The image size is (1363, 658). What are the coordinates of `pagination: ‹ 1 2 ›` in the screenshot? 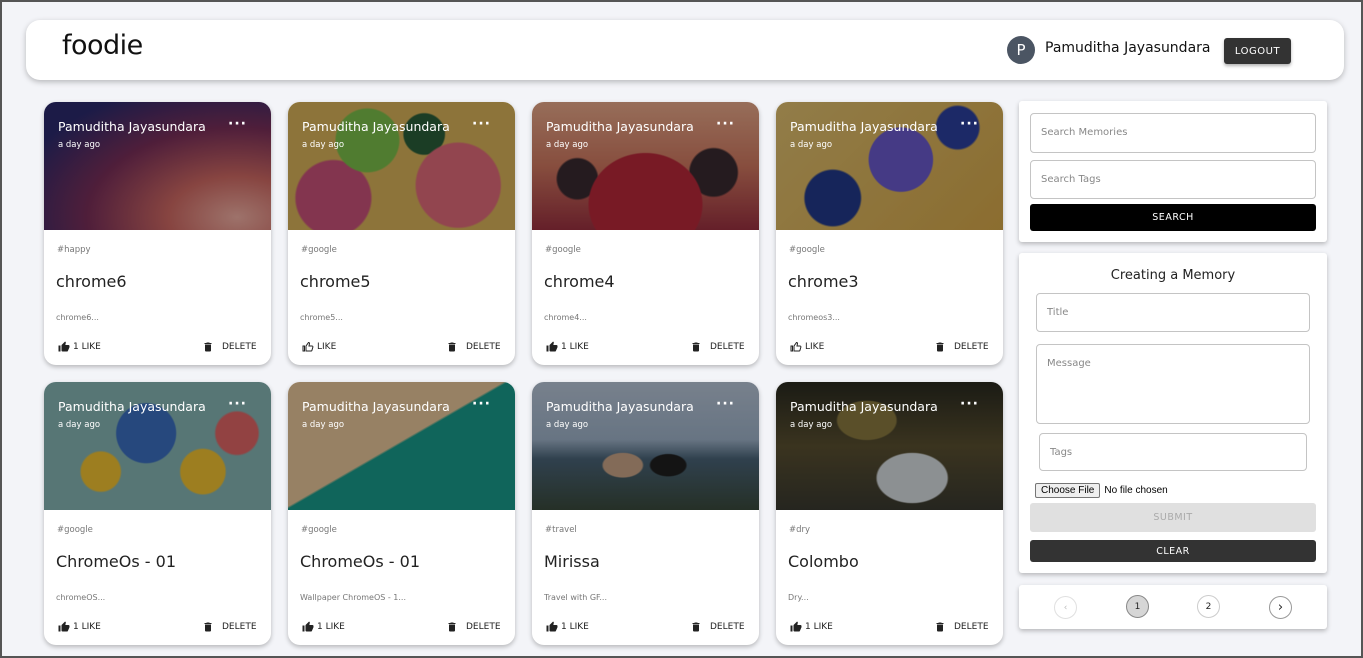 It's located at (1173, 607).